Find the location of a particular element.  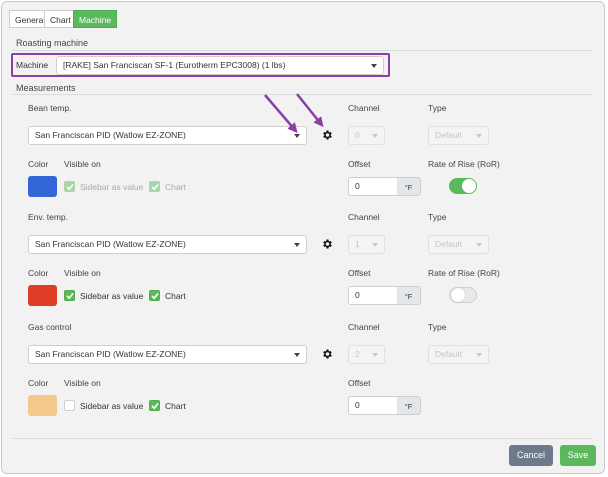

gas-control-label: Gas control is located at coordinates (50, 327).